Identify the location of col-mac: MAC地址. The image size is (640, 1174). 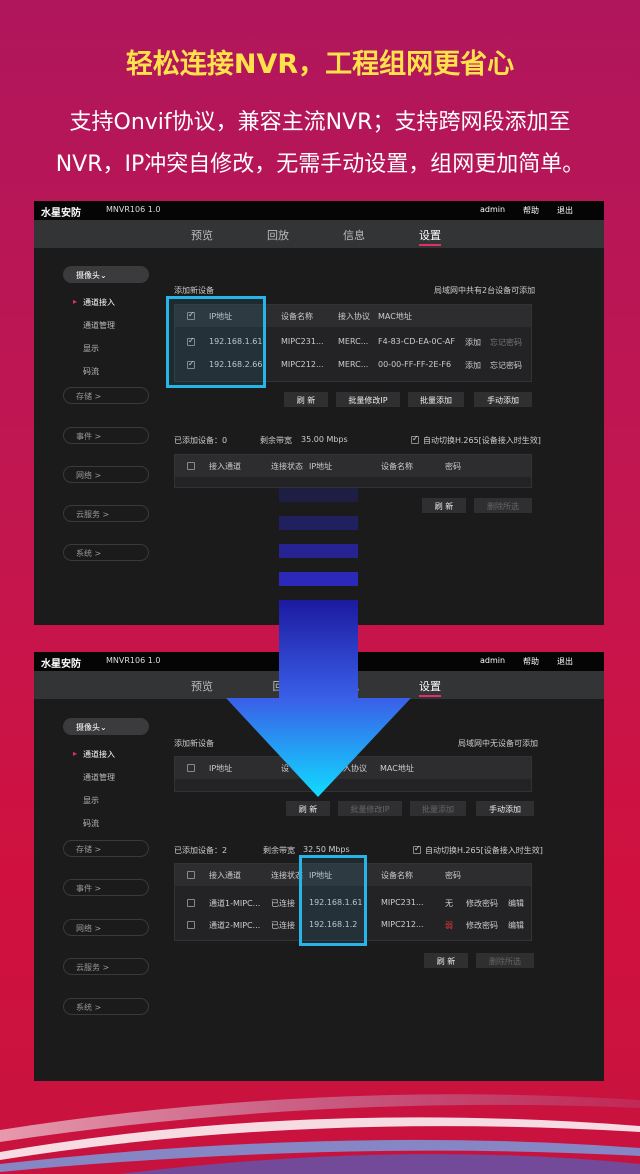
(395, 316).